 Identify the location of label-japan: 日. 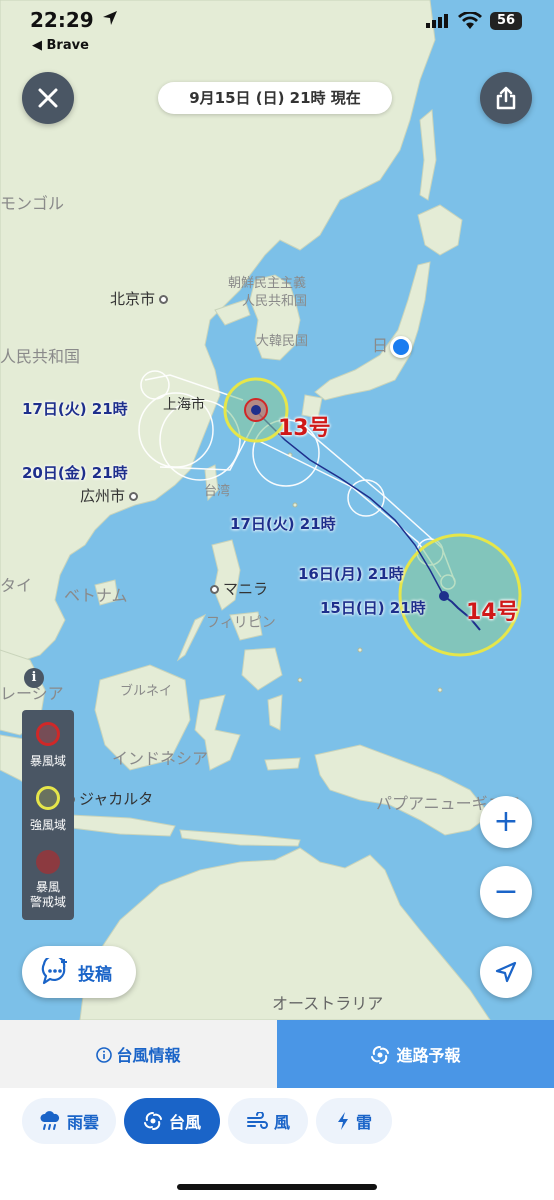
(380, 345).